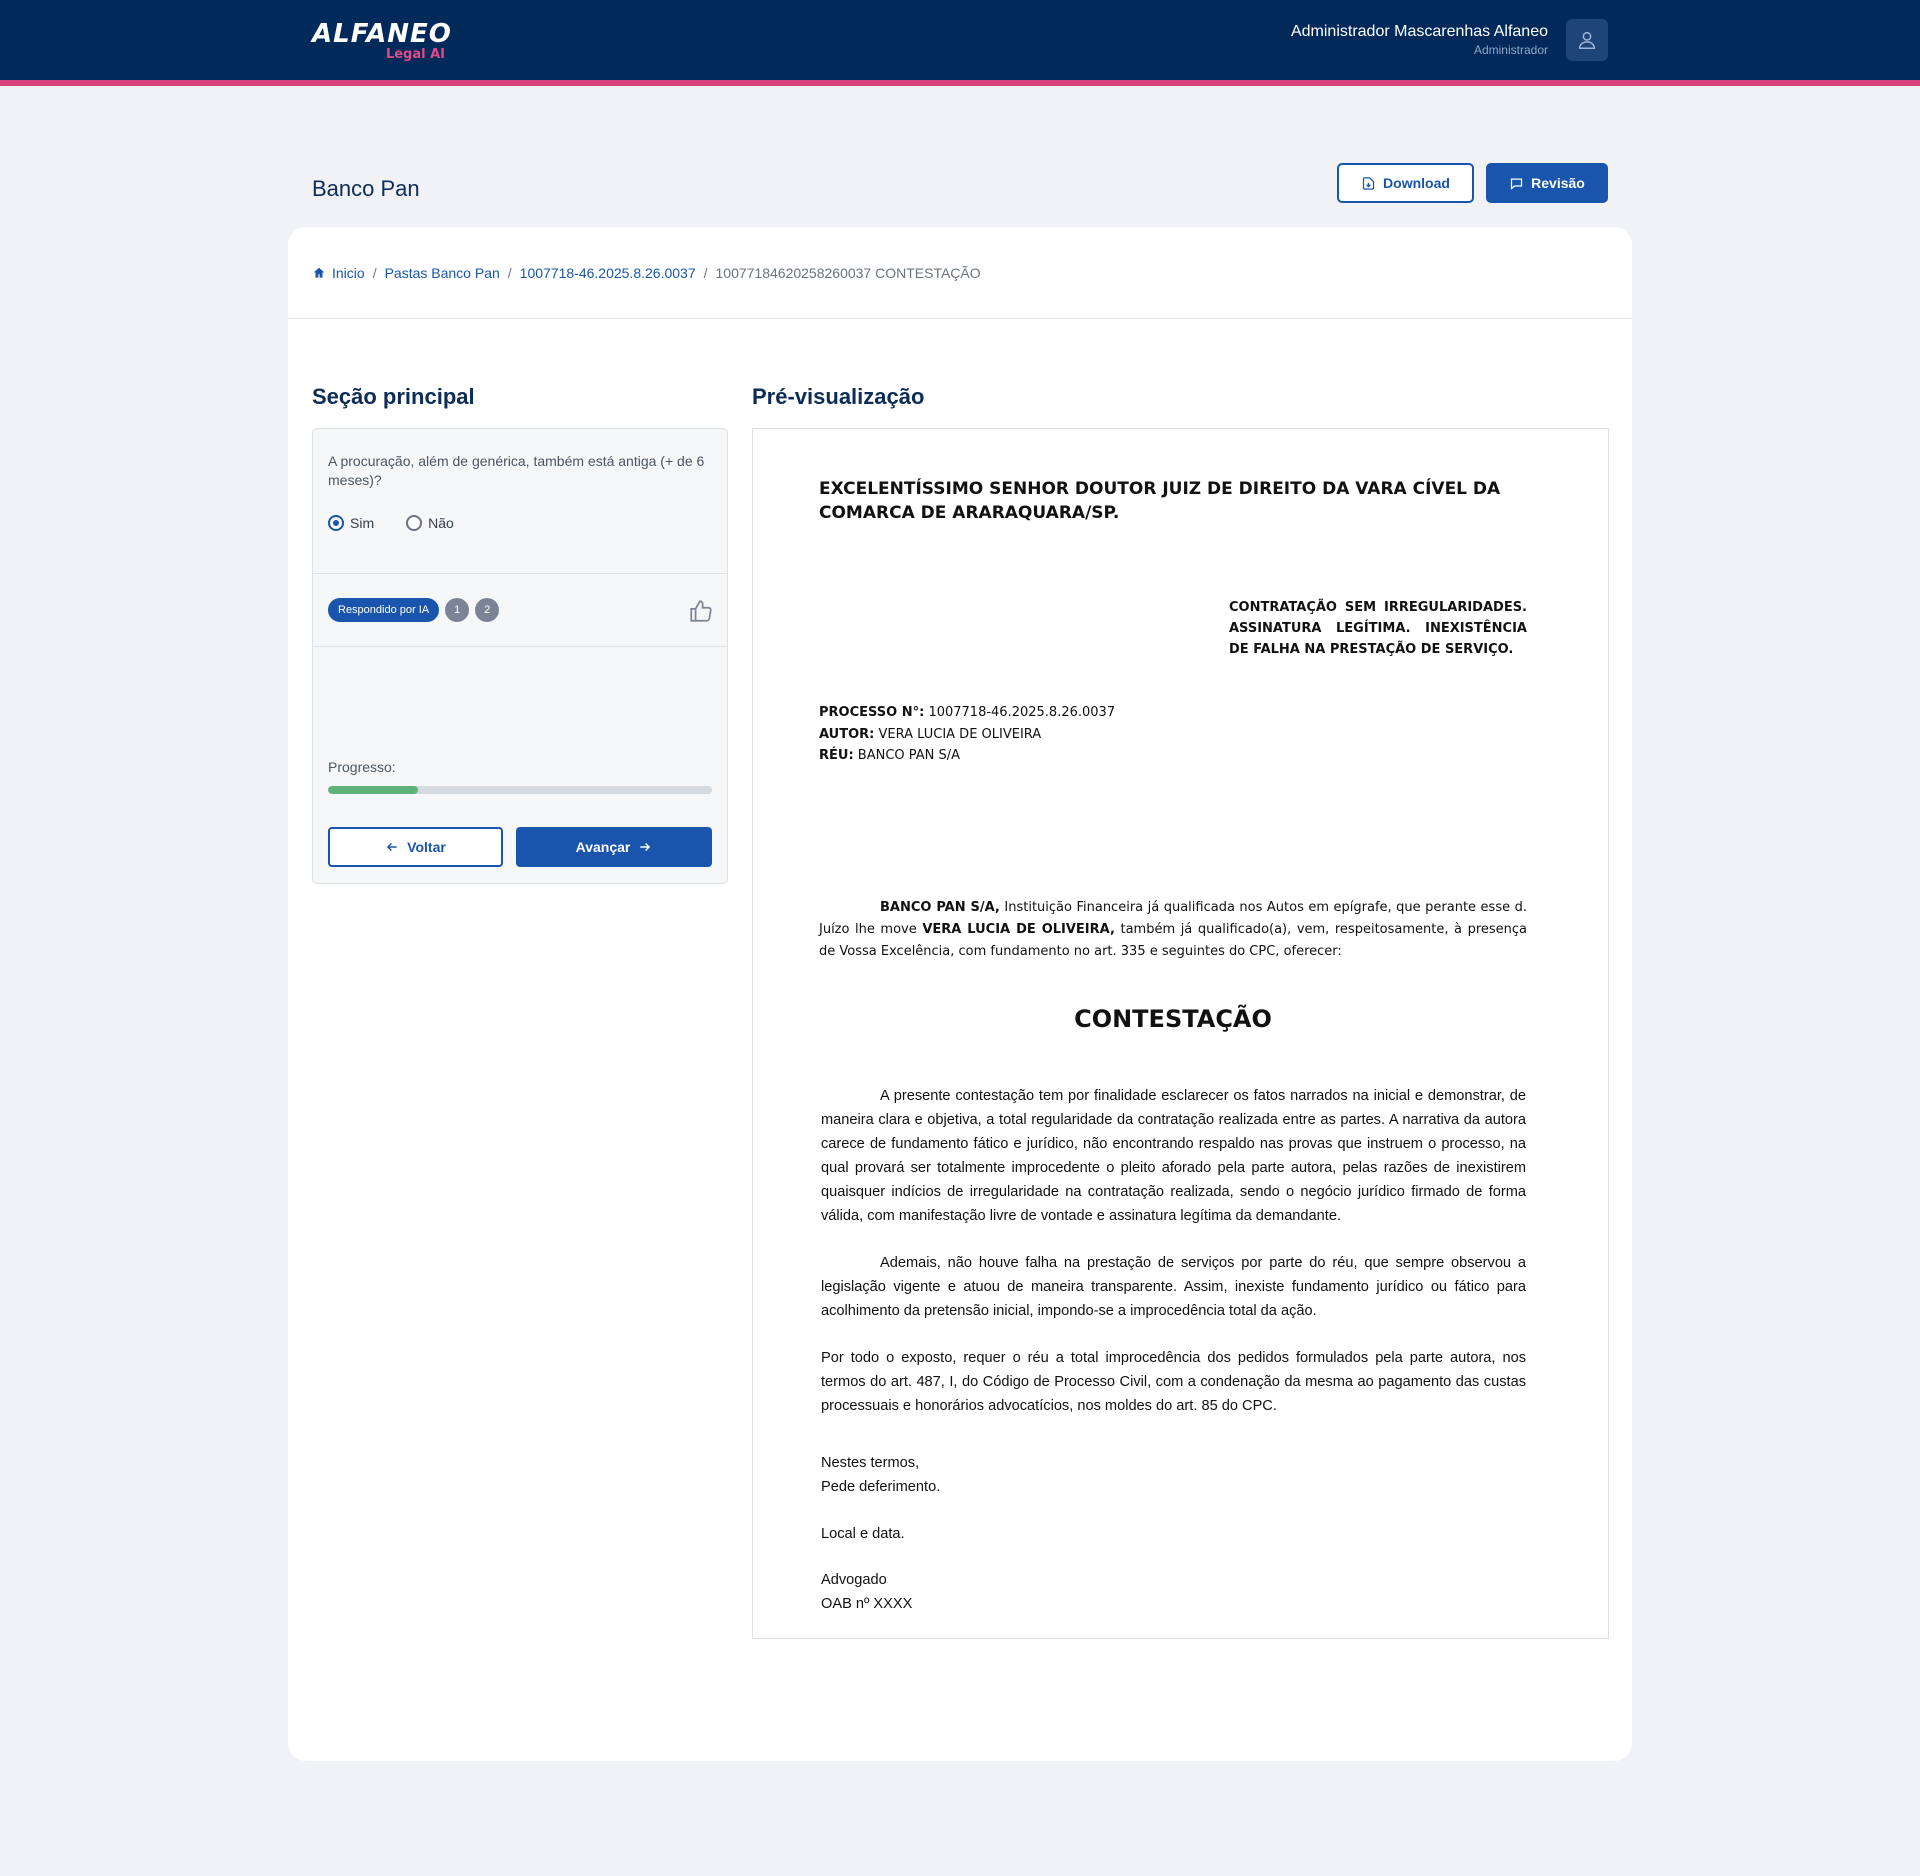 Image resolution: width=1920 pixels, height=1876 pixels. Describe the element at coordinates (415, 54) in the screenshot. I see `brand-tagline: Legal AI` at that location.